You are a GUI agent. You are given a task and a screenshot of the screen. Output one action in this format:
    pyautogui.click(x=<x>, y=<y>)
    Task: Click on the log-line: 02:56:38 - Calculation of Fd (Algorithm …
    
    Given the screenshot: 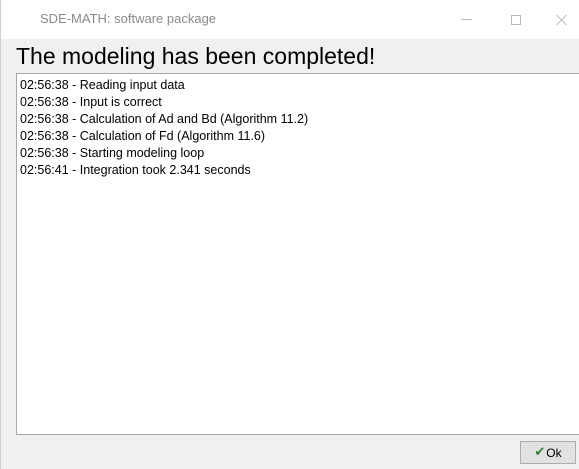 What is the action you would take?
    pyautogui.click(x=143, y=136)
    